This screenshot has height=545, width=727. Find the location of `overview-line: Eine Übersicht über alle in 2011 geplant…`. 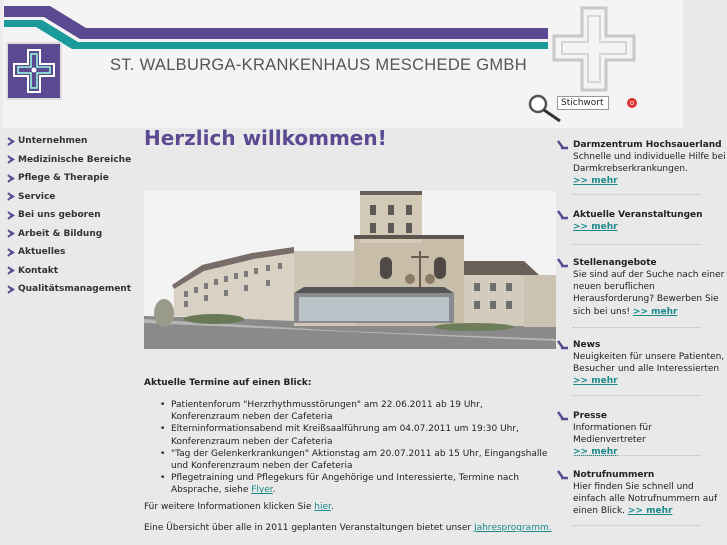

overview-line: Eine Übersicht über alle in 2011 geplant… is located at coordinates (348, 528).